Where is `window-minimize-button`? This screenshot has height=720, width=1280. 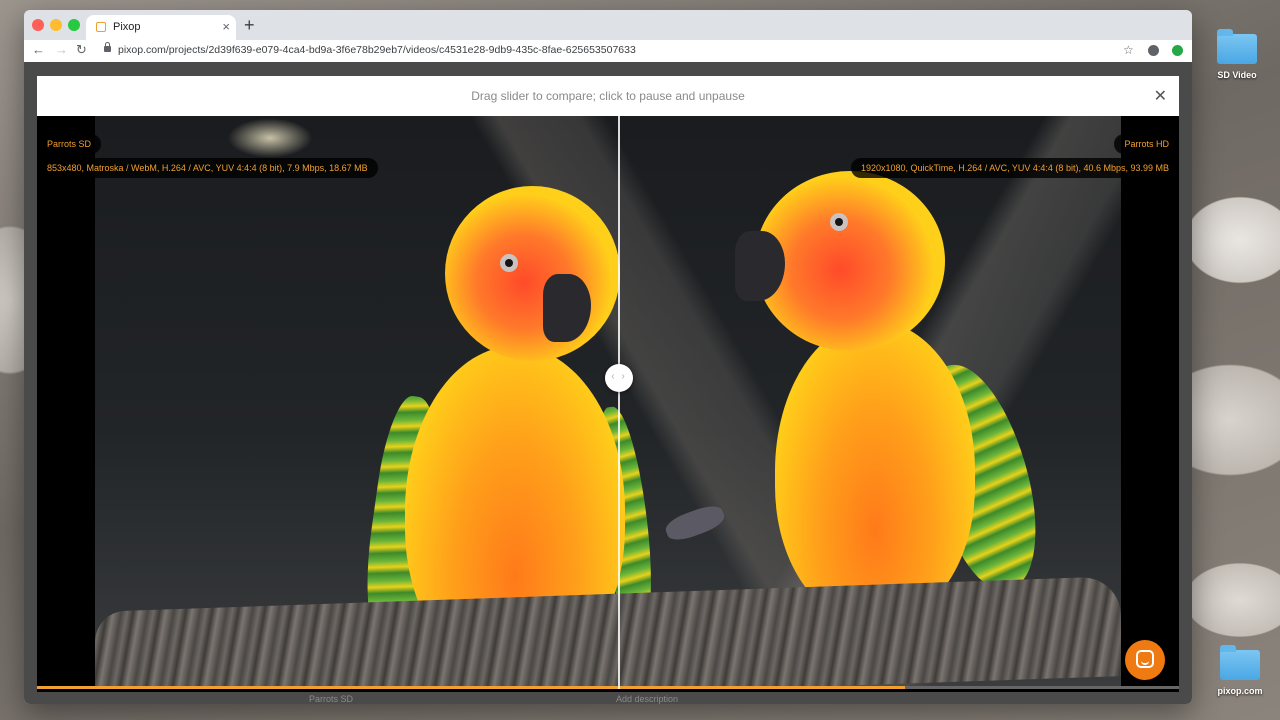
window-minimize-button is located at coordinates (56, 25).